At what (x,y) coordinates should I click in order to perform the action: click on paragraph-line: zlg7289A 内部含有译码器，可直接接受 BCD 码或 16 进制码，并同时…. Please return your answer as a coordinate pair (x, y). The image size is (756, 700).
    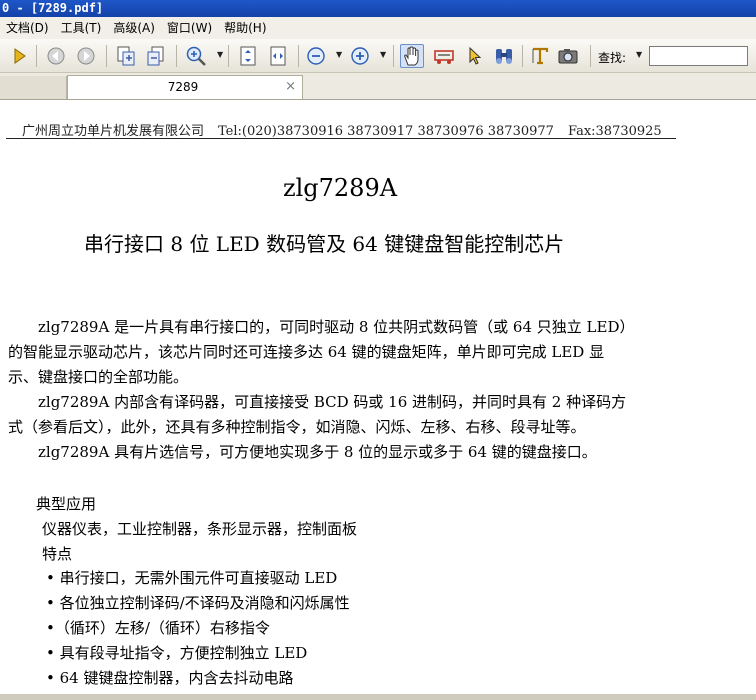
    Looking at the image, I should click on (317, 402).